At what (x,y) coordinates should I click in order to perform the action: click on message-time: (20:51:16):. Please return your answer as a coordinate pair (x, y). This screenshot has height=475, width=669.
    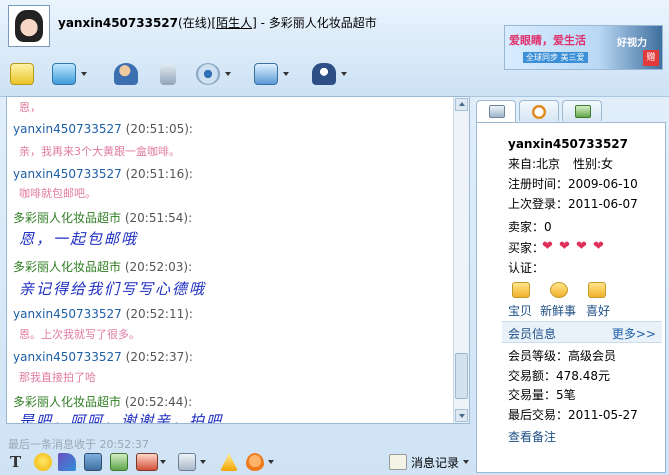
    Looking at the image, I should click on (159, 174).